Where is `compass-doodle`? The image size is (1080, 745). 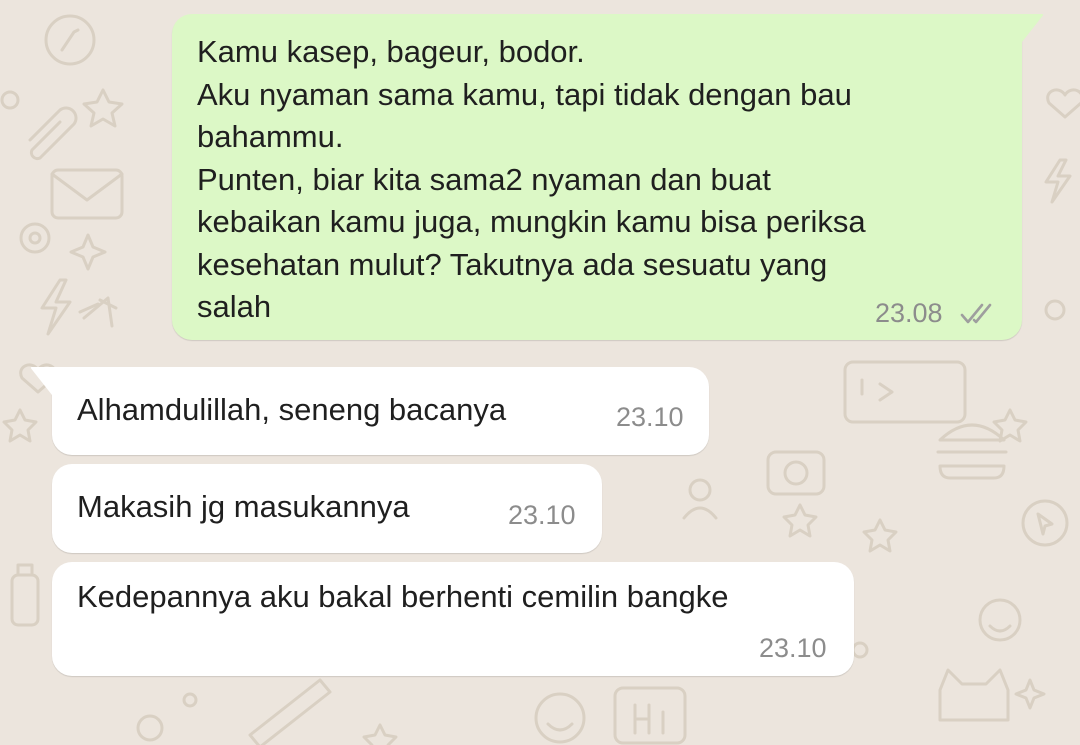 compass-doodle is located at coordinates (70, 40).